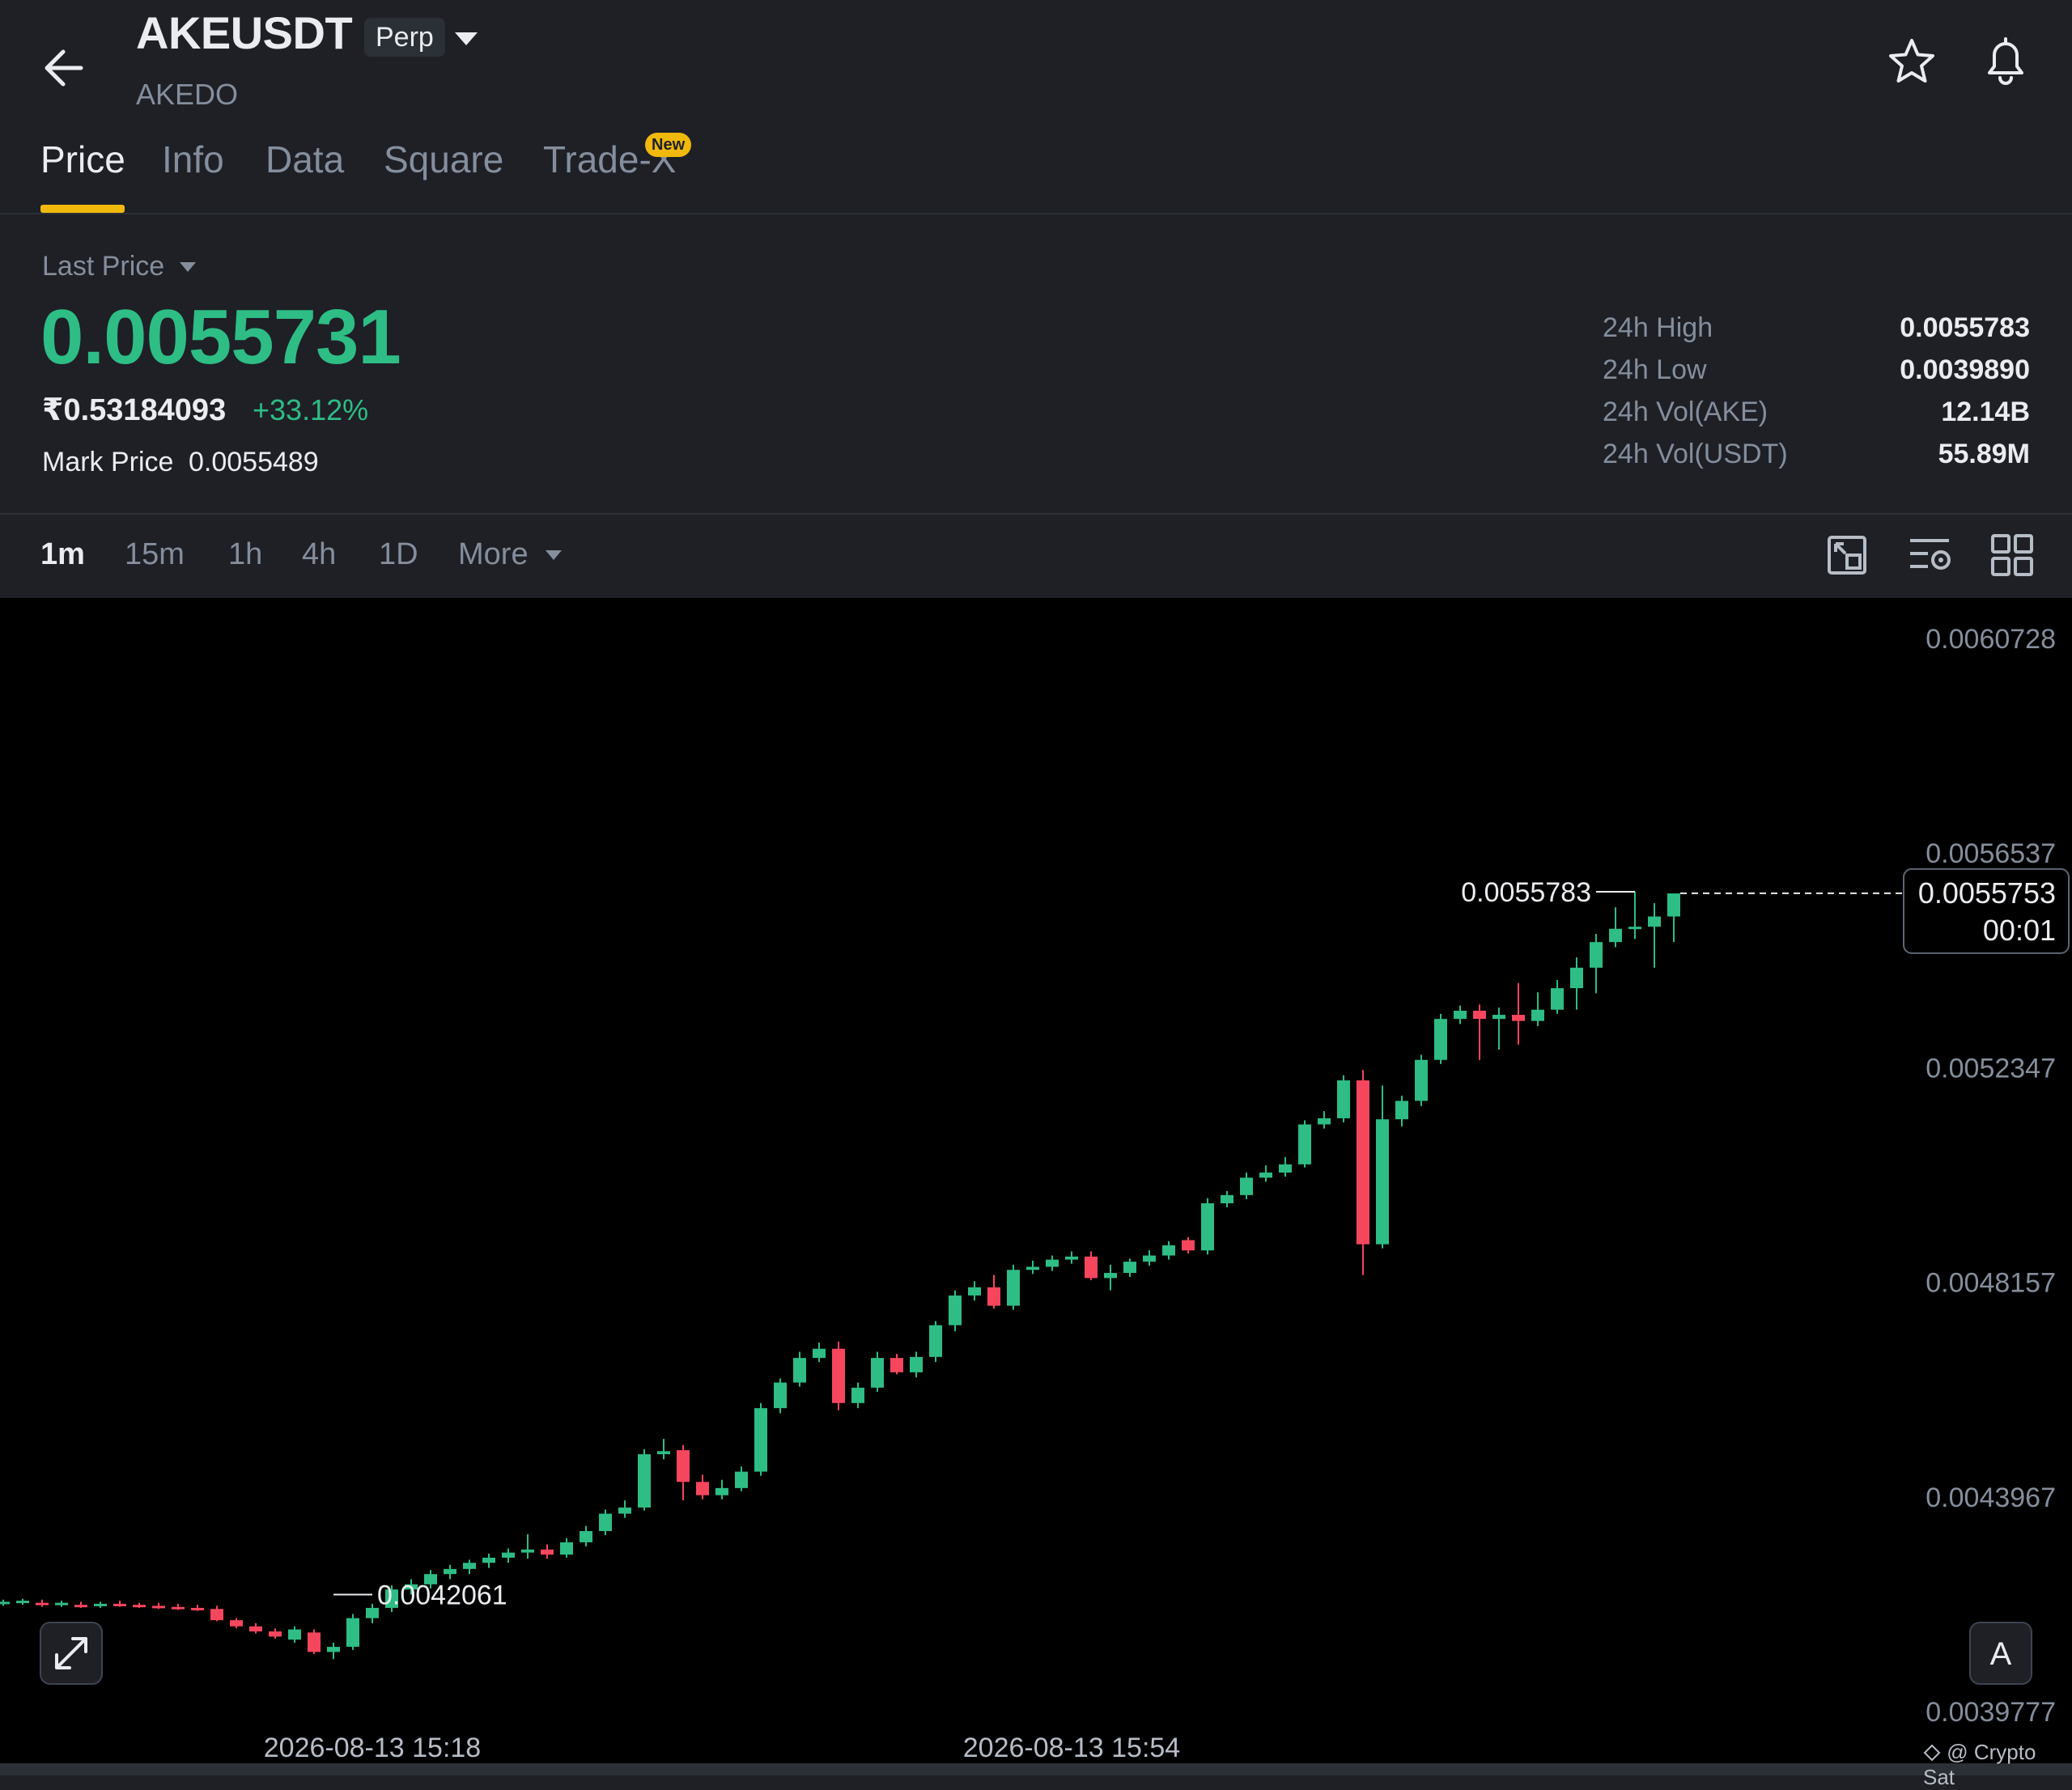  Describe the element at coordinates (1932, 1753) in the screenshot. I see `diamond-logo-icon` at that location.